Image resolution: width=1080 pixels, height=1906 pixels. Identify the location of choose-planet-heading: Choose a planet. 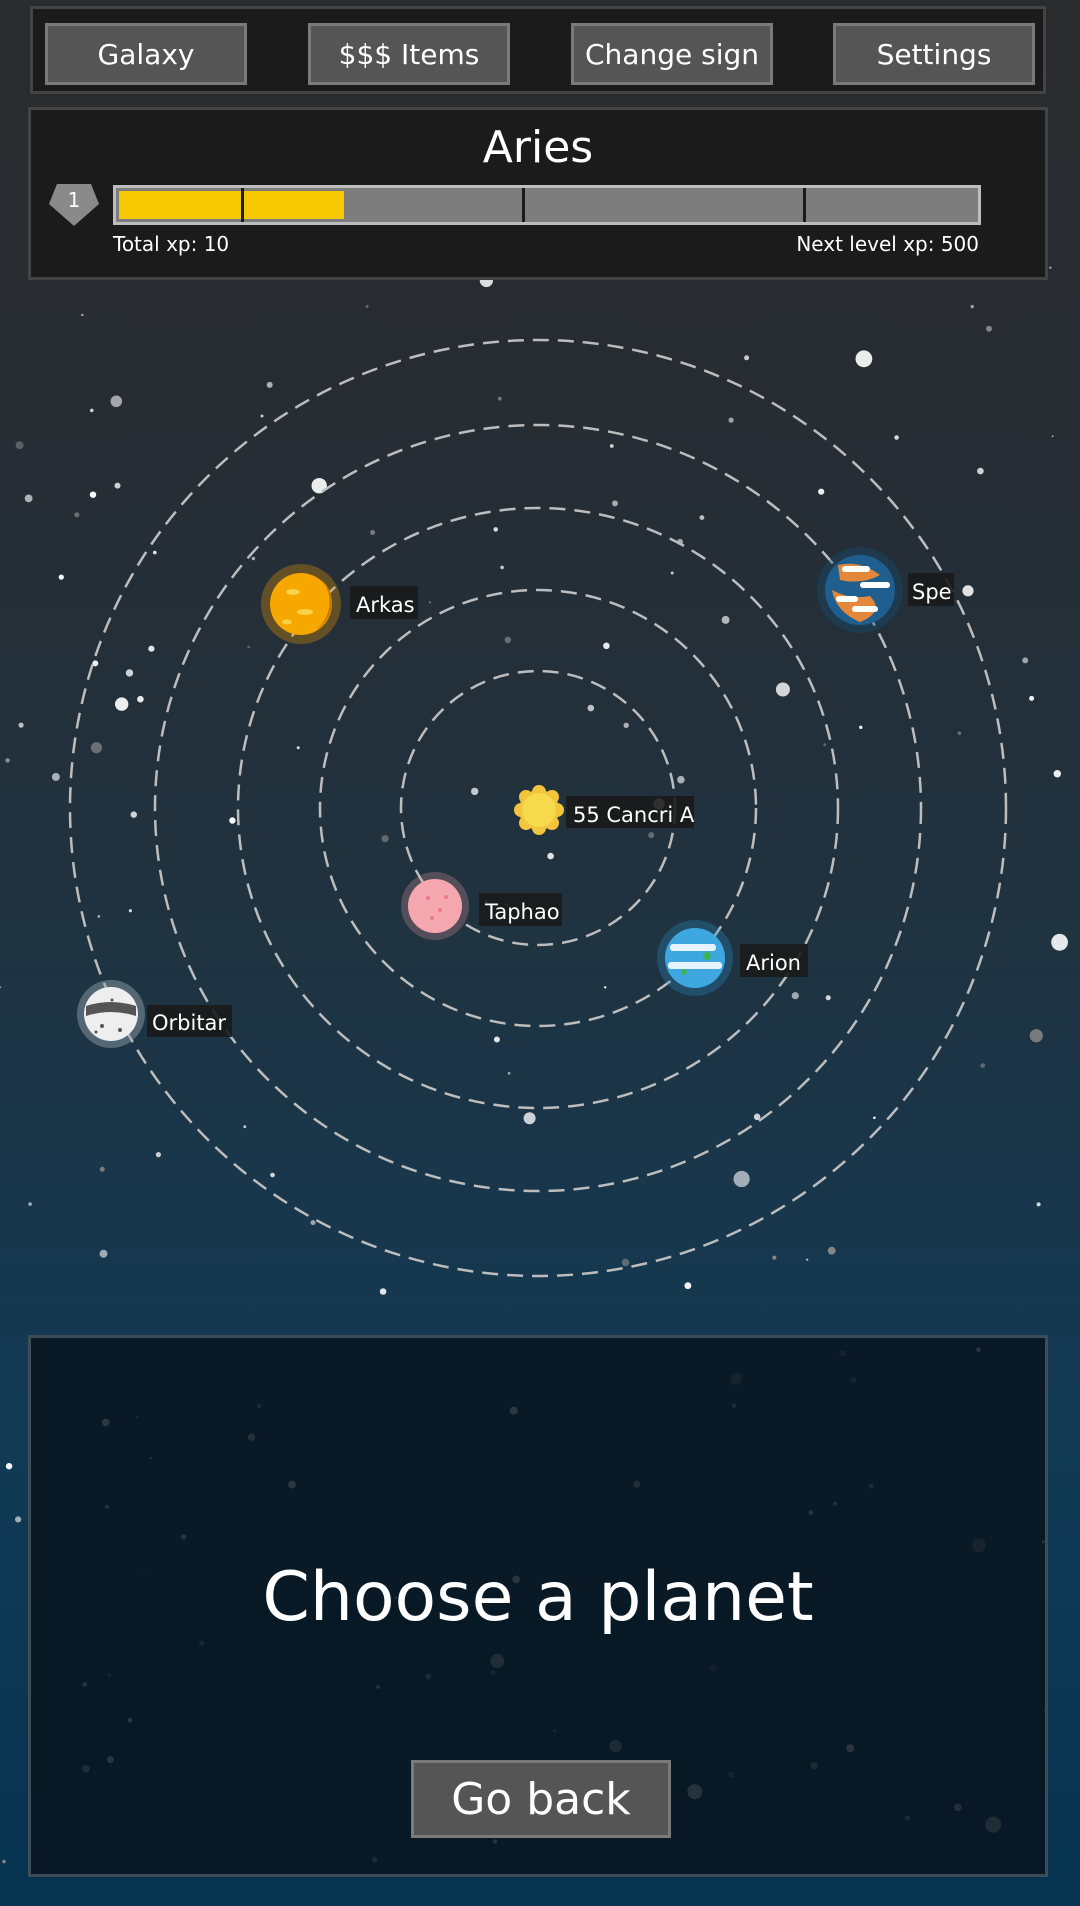
(538, 1597).